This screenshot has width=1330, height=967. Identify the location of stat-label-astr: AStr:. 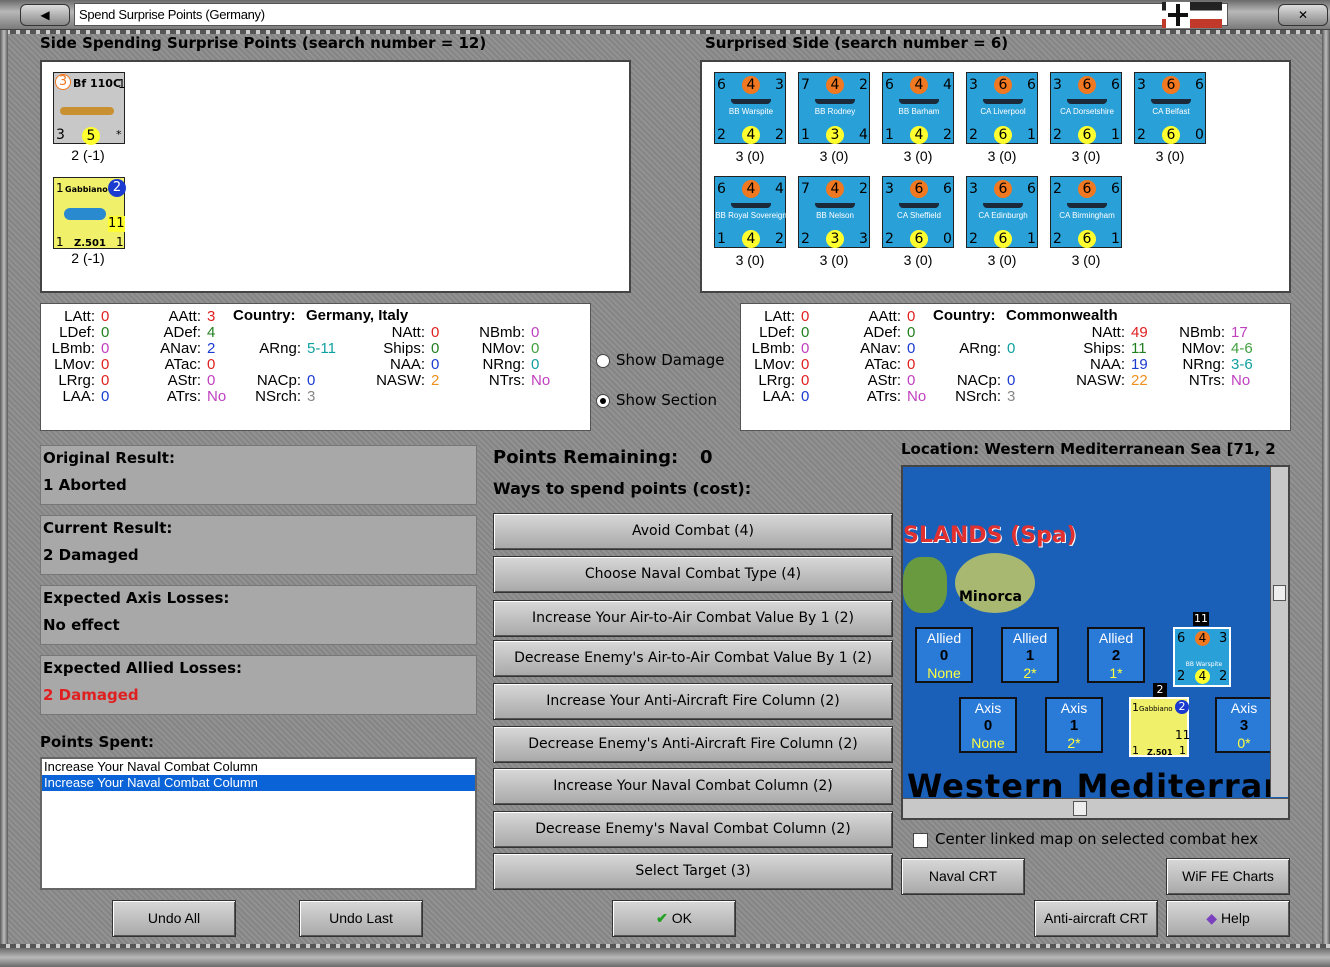
(184, 380).